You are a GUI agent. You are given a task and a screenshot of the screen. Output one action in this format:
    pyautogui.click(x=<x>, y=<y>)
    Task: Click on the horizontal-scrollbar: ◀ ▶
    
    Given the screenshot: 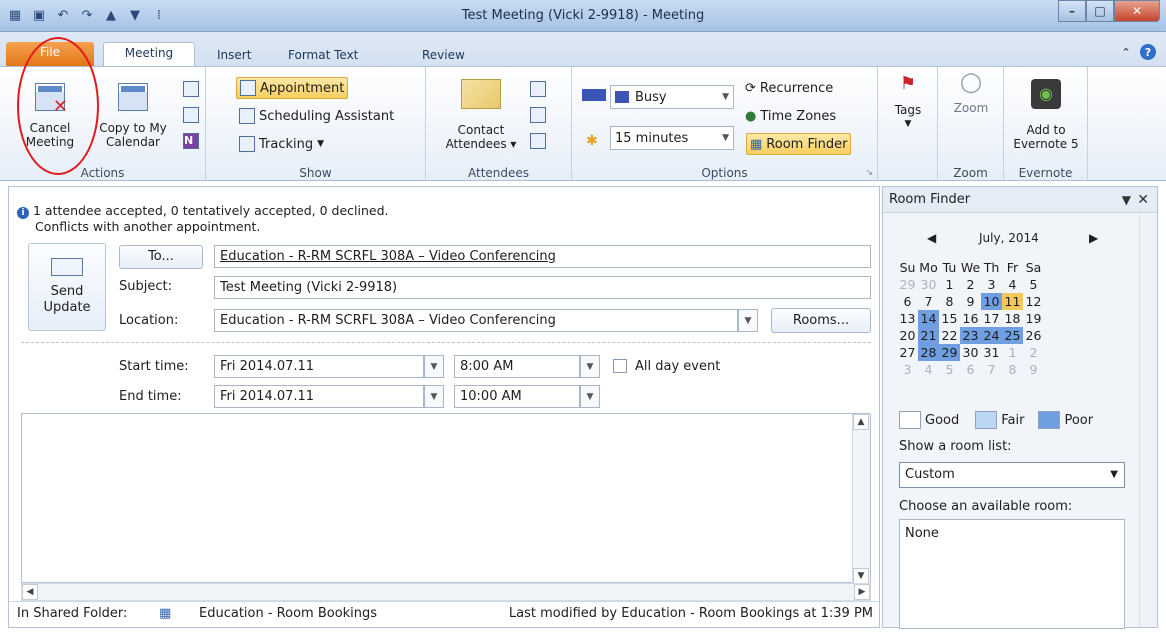 What is the action you would take?
    pyautogui.click(x=446, y=592)
    